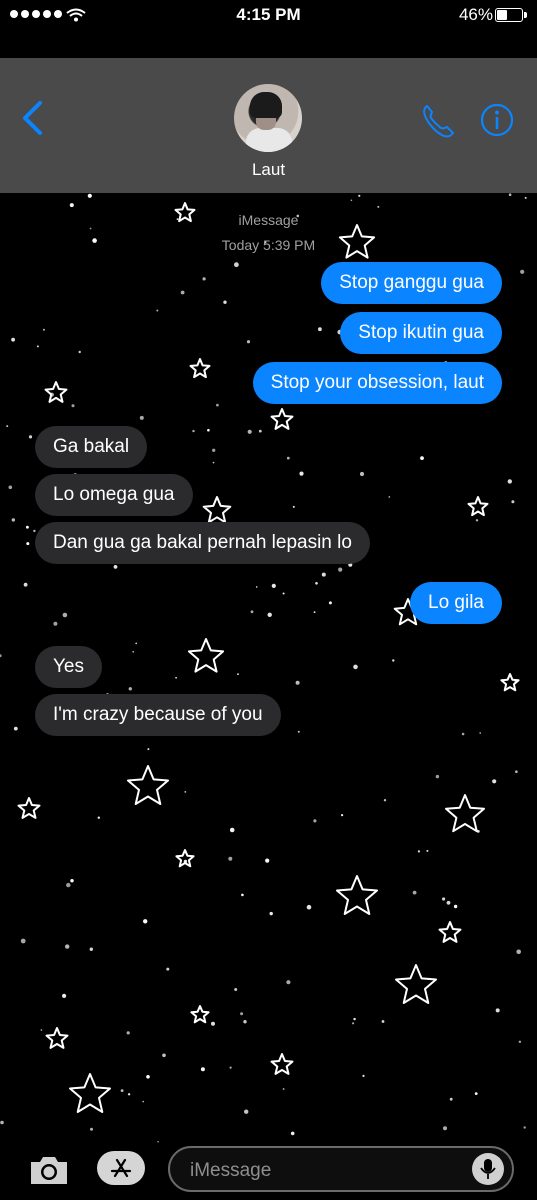 This screenshot has height=1200, width=537. What do you see at coordinates (475, 14) in the screenshot?
I see `battery-percent: 46%` at bounding box center [475, 14].